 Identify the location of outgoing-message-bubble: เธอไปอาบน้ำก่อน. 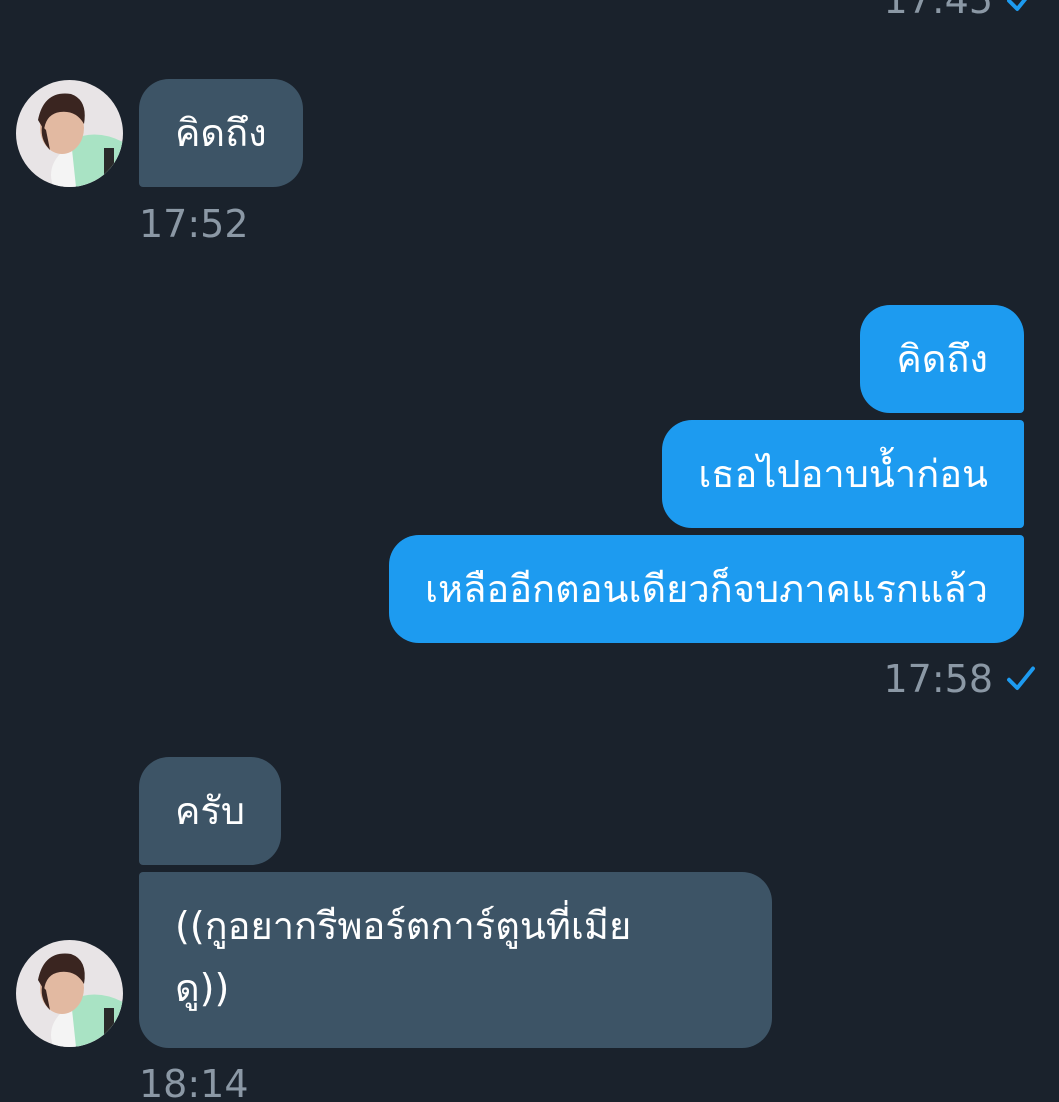
(843, 474).